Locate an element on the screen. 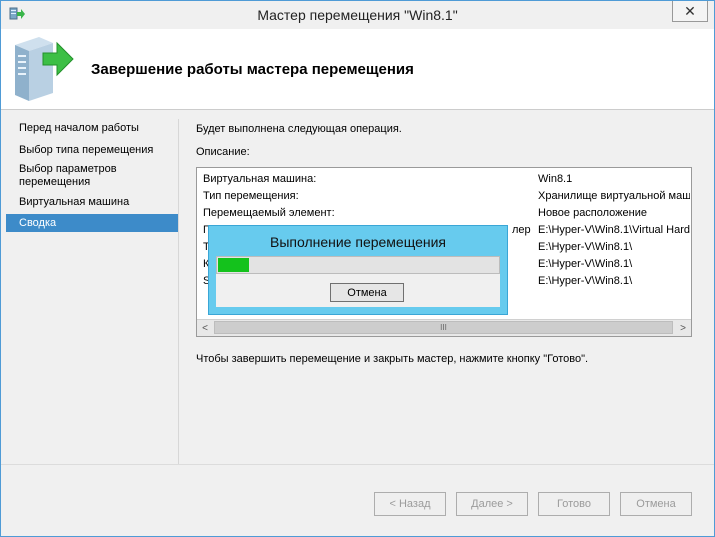 Image resolution: width=715 pixels, height=537 pixels. progress-dialog-title: Выполнение перемещения is located at coordinates (357, 242).